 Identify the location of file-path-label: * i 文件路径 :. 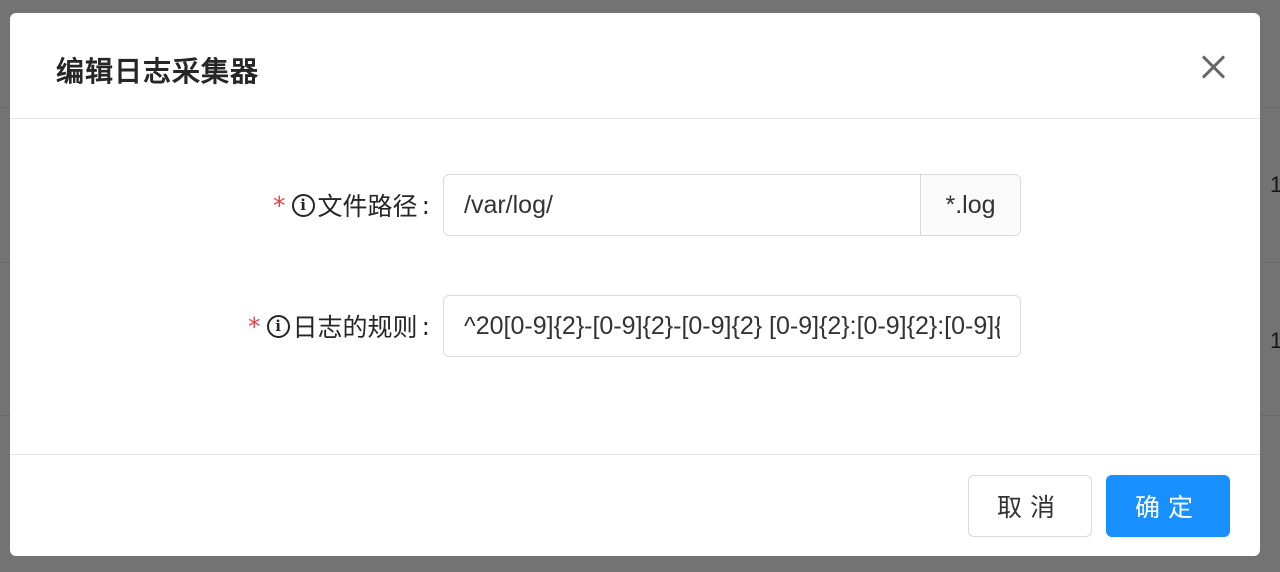
(351, 205).